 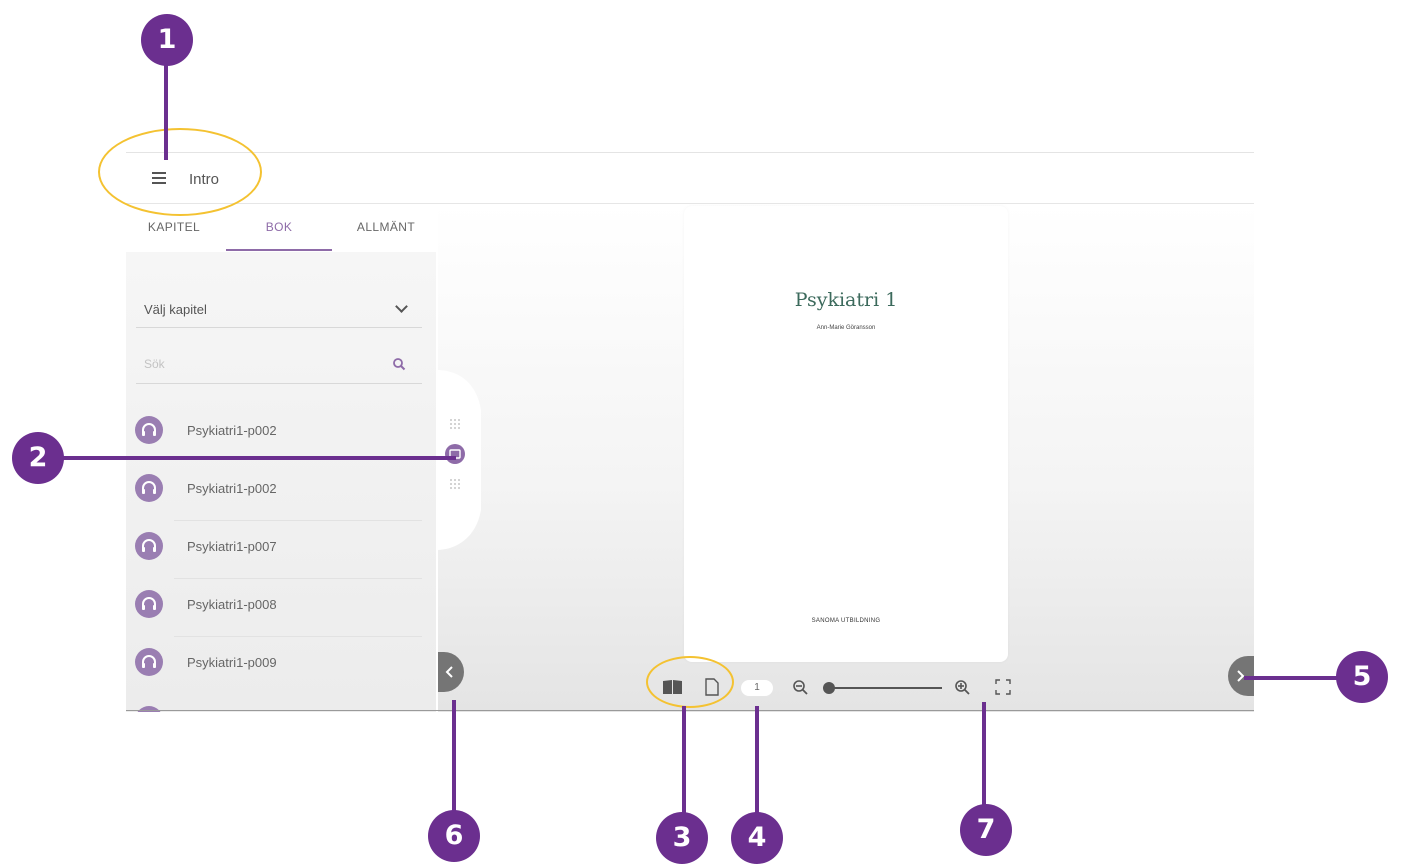 What do you see at coordinates (690, 710) in the screenshot?
I see `viewer-bottom-border` at bounding box center [690, 710].